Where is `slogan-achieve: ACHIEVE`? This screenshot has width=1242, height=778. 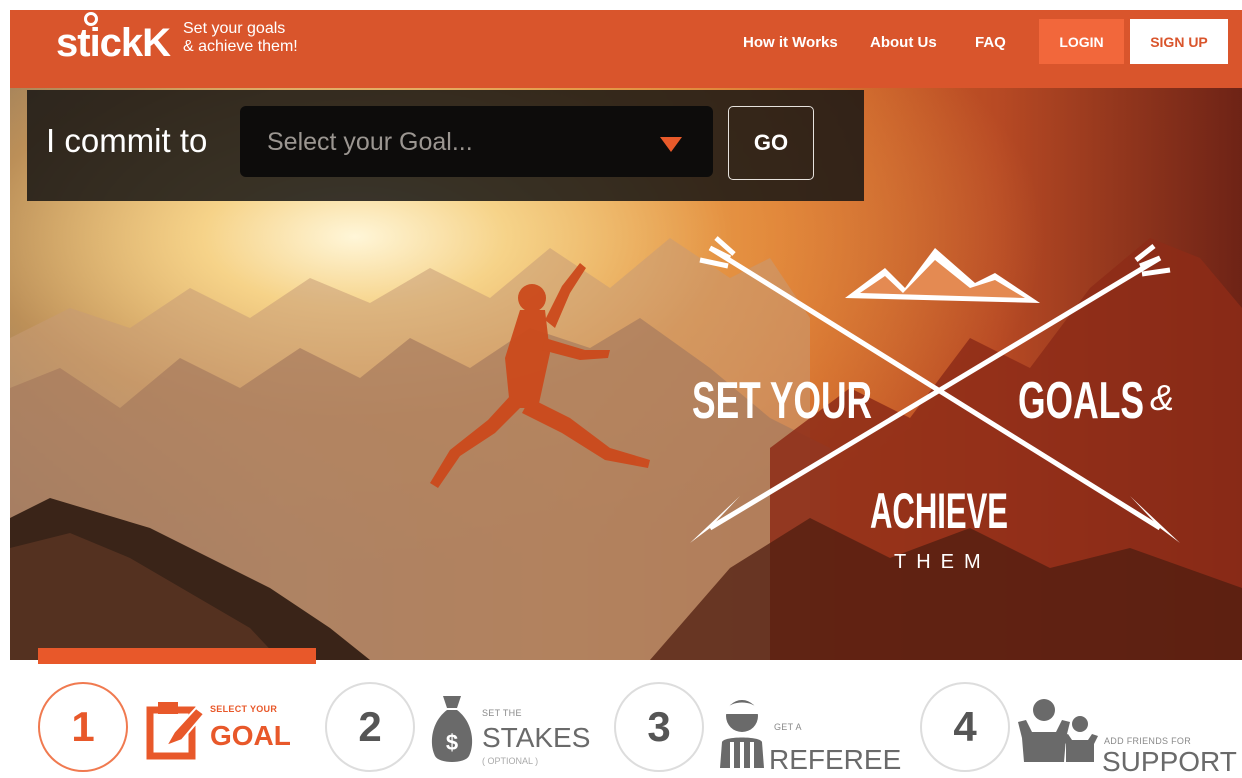 slogan-achieve: ACHIEVE is located at coordinates (939, 511).